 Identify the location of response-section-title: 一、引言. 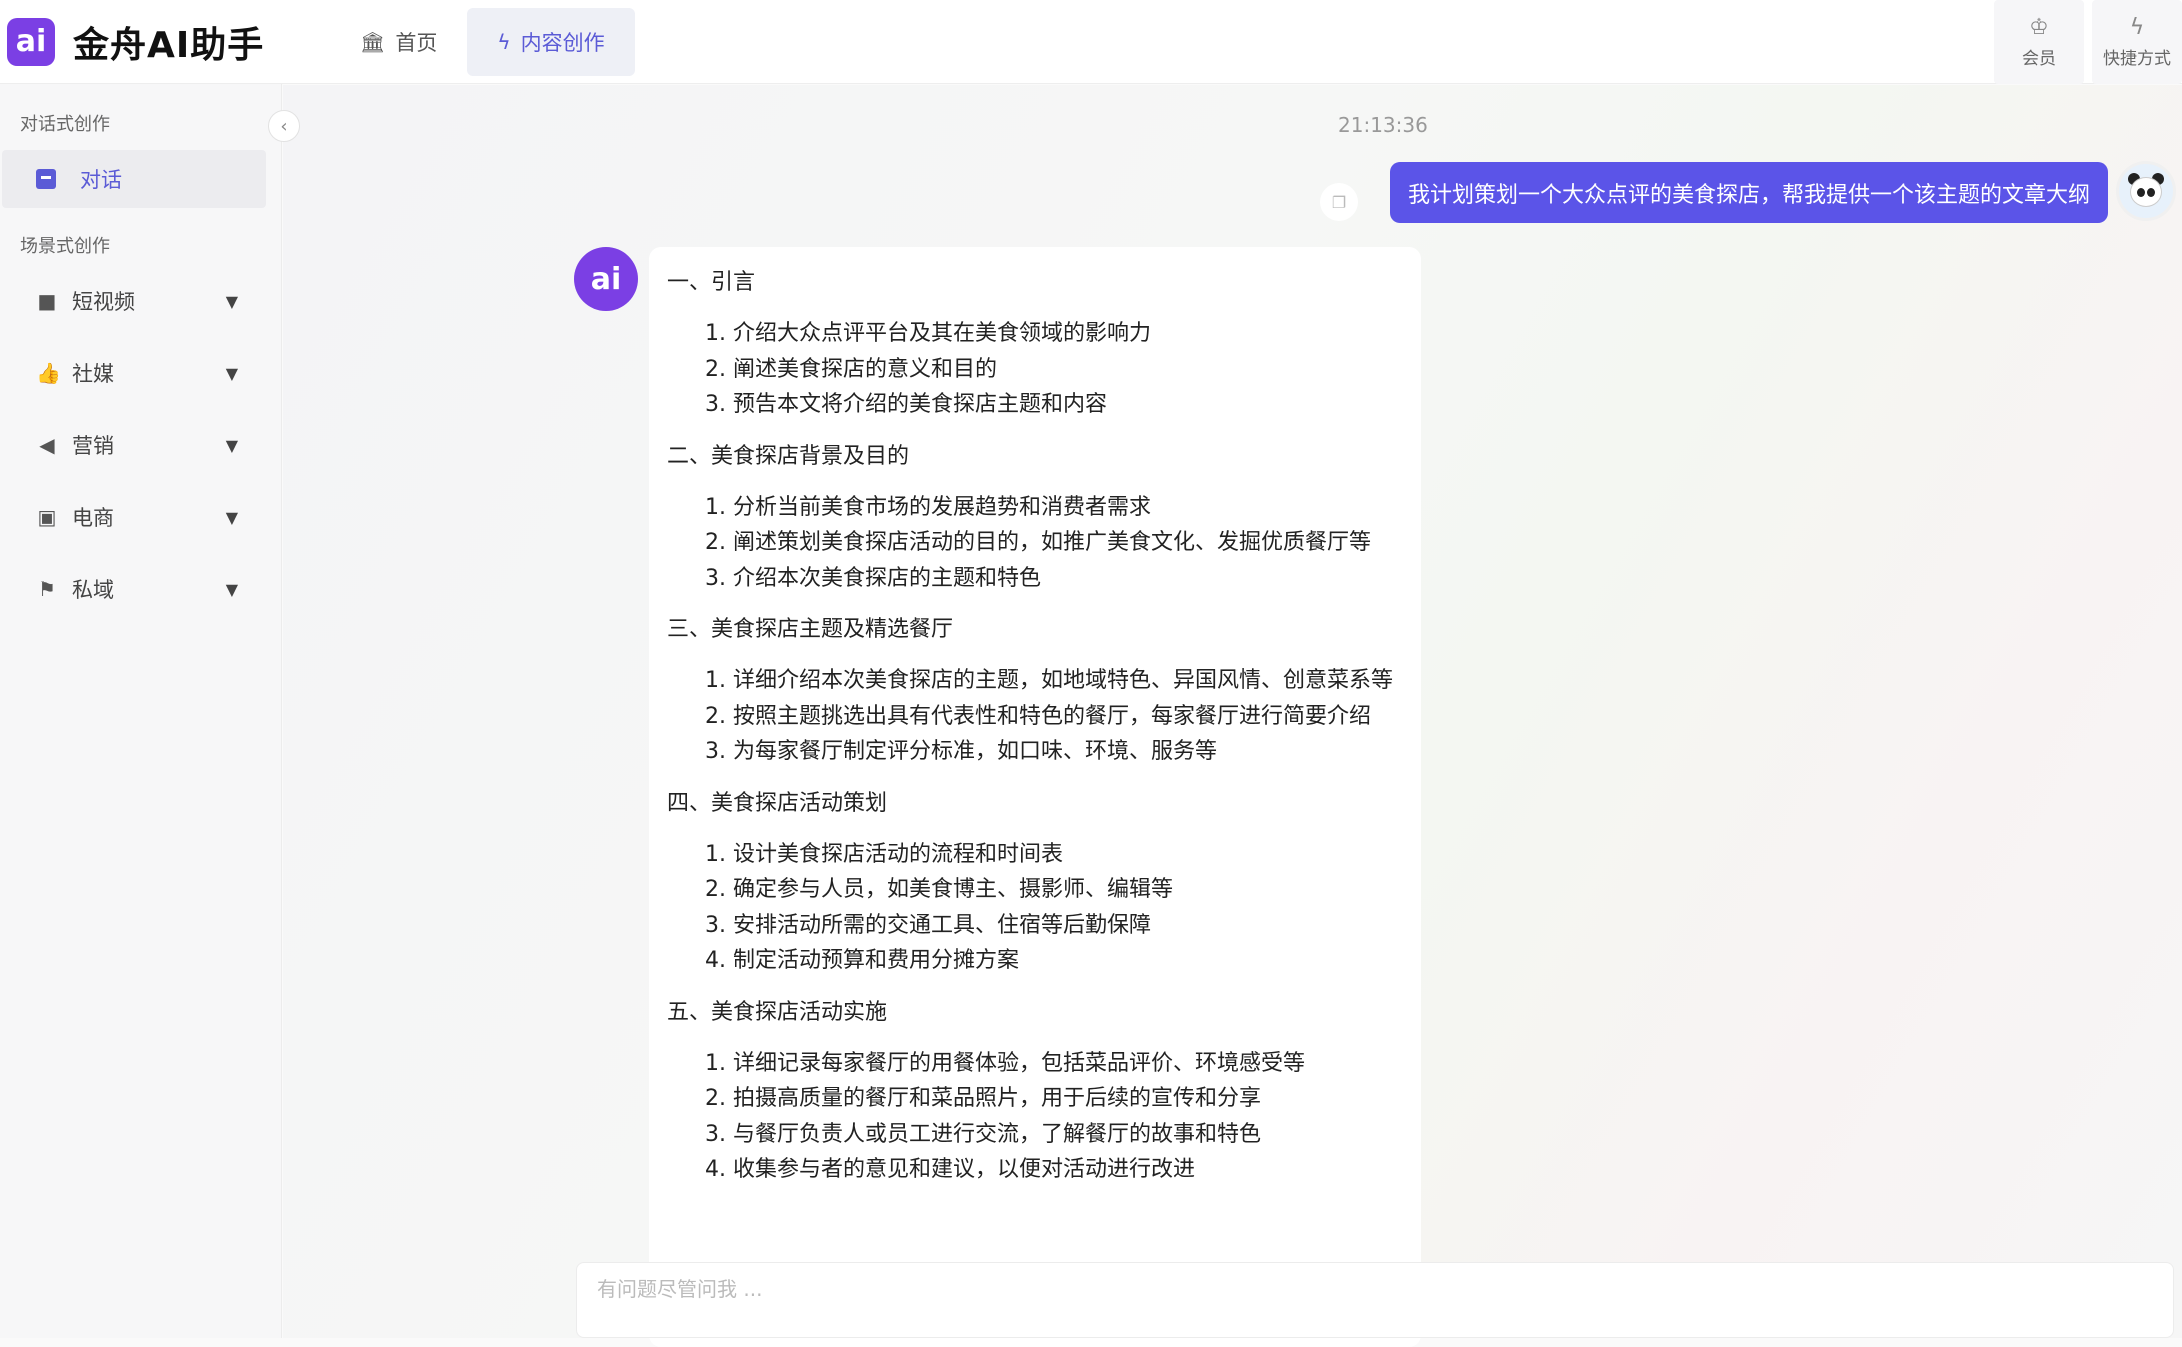
(711, 282).